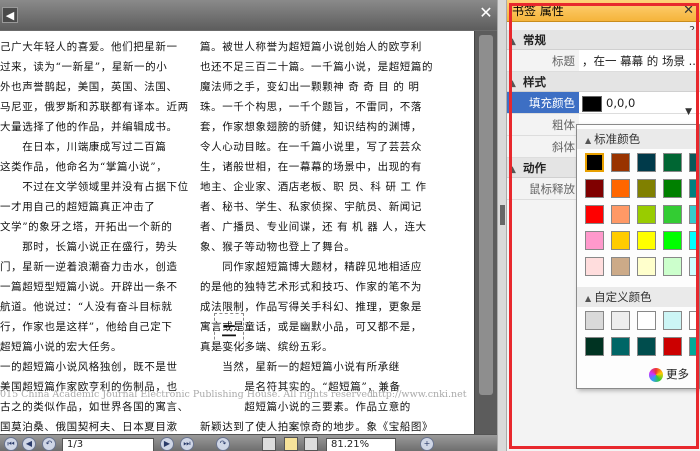 The height and width of the screenshot is (451, 700). Describe the element at coordinates (248, 15) in the screenshot. I see `document-tab-bar: ◀ ✕` at that location.